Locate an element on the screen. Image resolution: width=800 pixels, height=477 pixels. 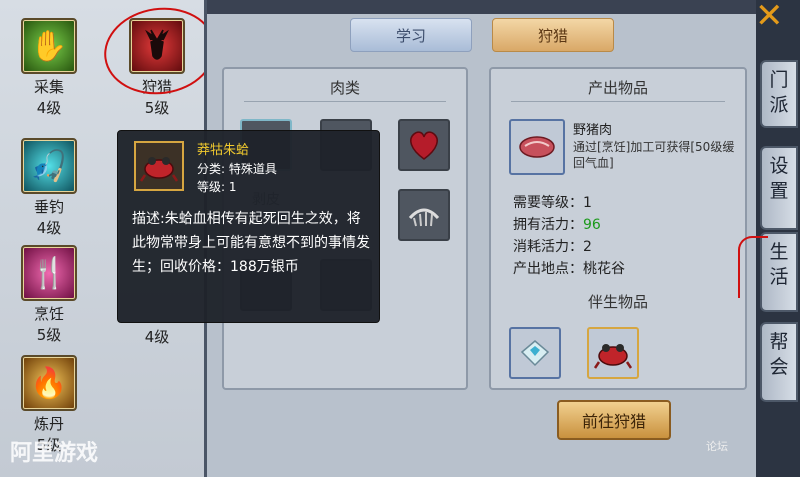
byproduct-slot-crystal is located at coordinates (535, 353).